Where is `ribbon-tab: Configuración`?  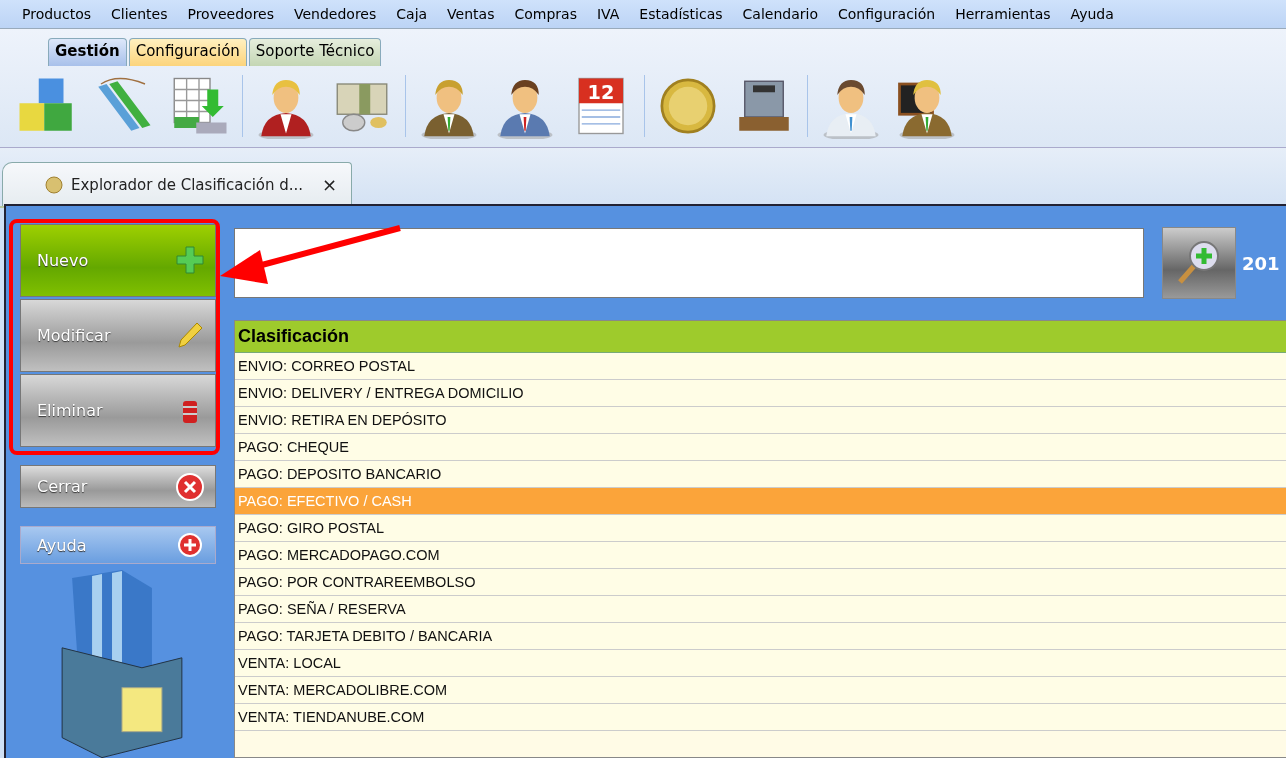
ribbon-tab: Configuración is located at coordinates (187, 52).